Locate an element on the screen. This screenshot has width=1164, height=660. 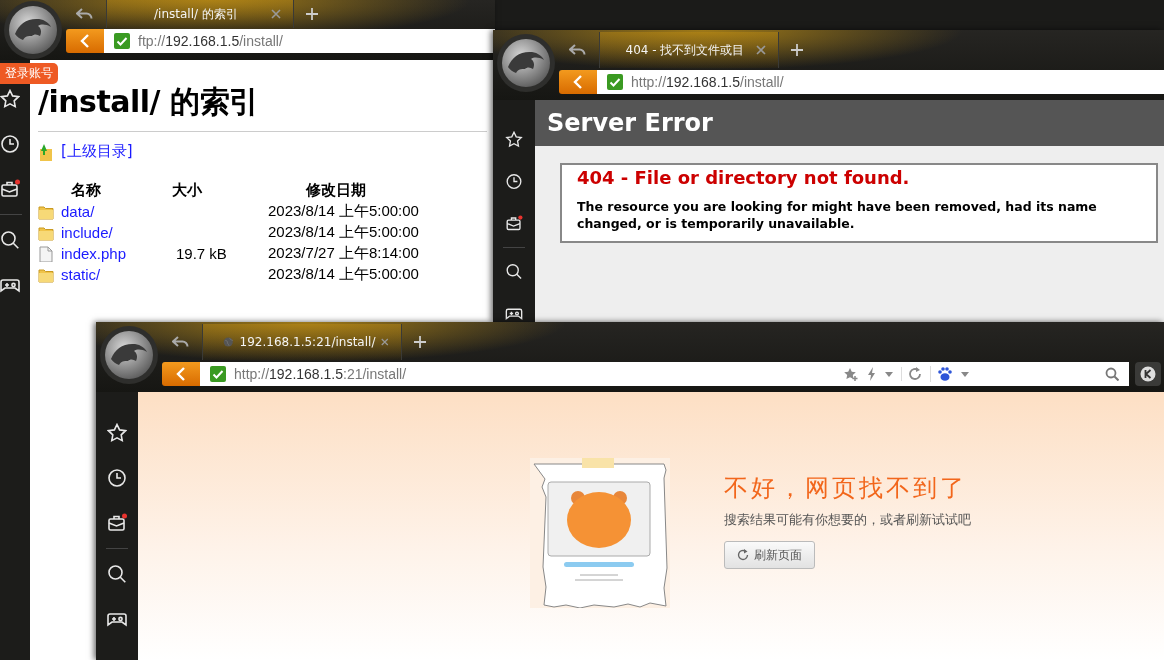
file-date: 2023/7/27 上午8:14:00 is located at coordinates (344, 253).